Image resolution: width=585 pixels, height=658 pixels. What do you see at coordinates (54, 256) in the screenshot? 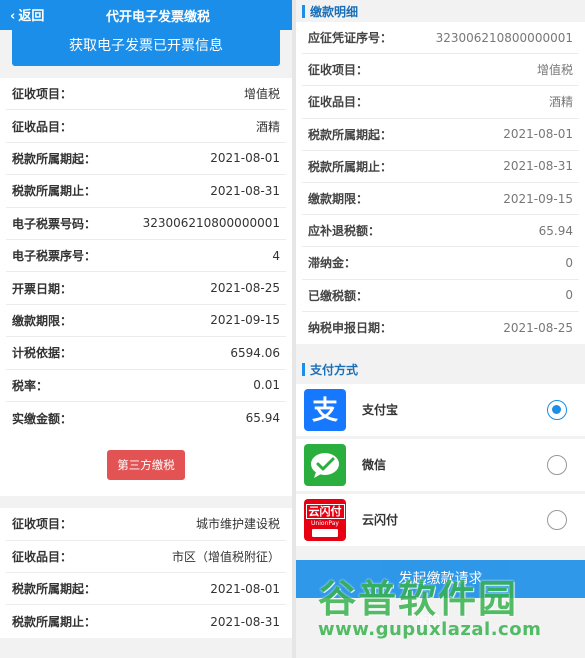
I see `row-label: 电子税票序号：` at bounding box center [54, 256].